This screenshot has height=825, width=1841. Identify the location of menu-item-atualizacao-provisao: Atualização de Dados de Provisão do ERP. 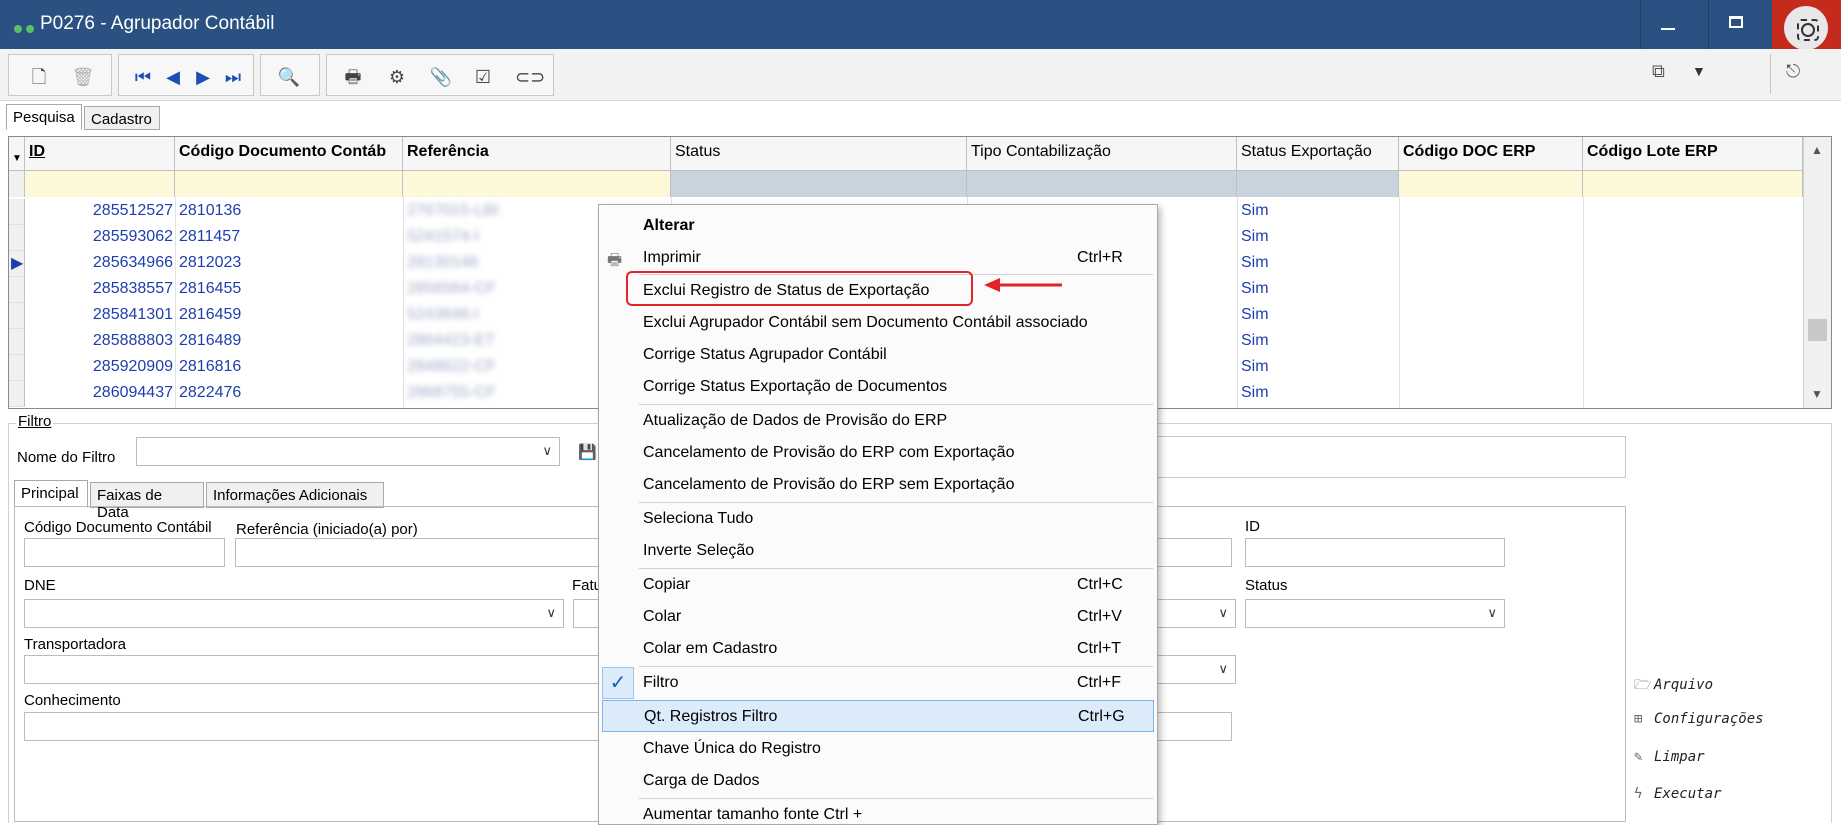
(878, 421).